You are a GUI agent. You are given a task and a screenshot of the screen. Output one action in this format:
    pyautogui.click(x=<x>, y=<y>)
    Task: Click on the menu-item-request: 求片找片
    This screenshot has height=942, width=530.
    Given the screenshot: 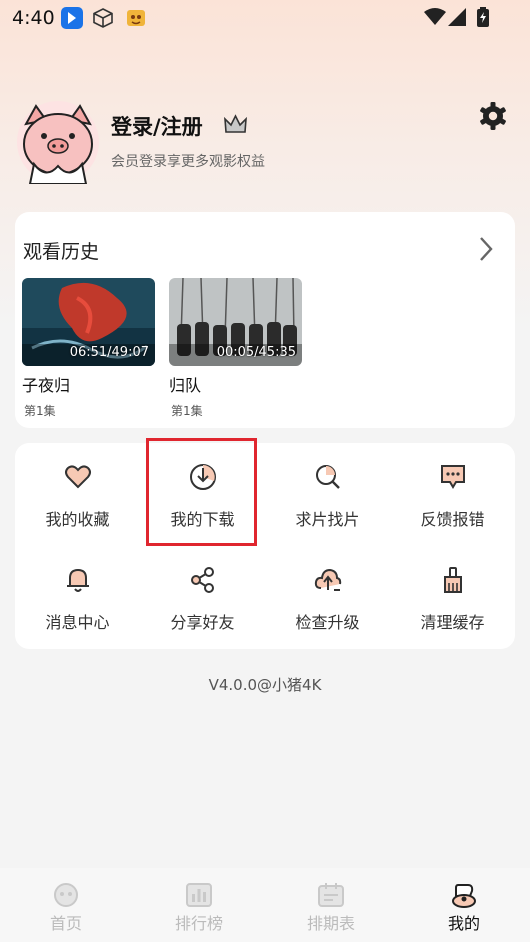 What is the action you would take?
    pyautogui.click(x=327, y=493)
    